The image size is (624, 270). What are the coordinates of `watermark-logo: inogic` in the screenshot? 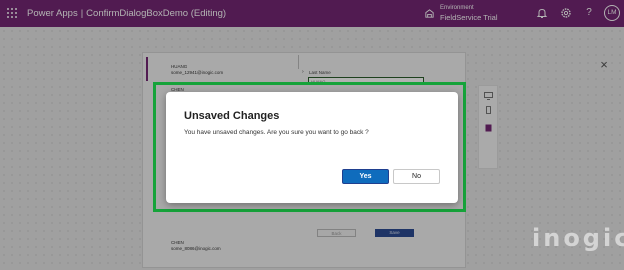 It's located at (578, 238).